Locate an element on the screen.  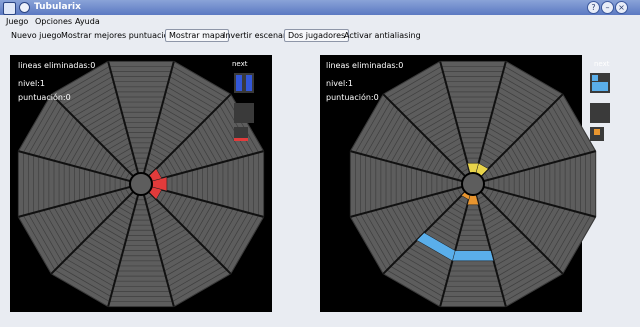
player1-lines: lineas eliminadas:0 is located at coordinates (57, 65).